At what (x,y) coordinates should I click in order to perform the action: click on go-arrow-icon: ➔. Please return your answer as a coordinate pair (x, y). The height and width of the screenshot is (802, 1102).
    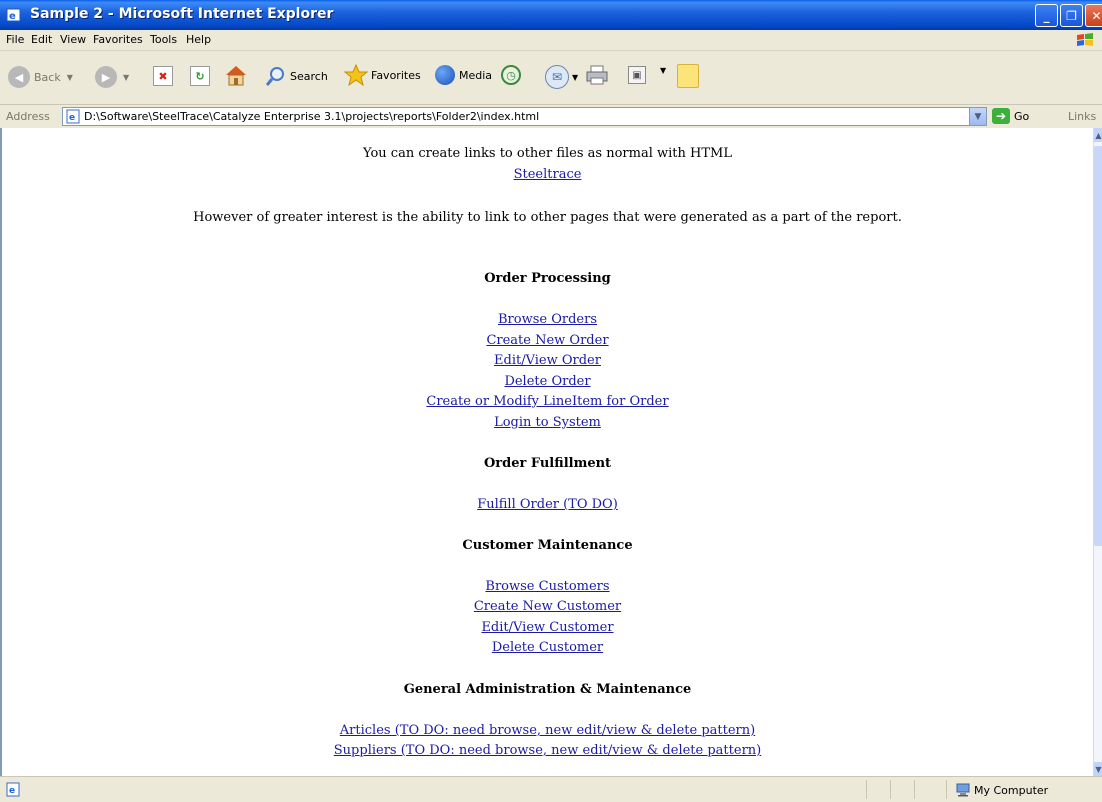
    Looking at the image, I should click on (1001, 116).